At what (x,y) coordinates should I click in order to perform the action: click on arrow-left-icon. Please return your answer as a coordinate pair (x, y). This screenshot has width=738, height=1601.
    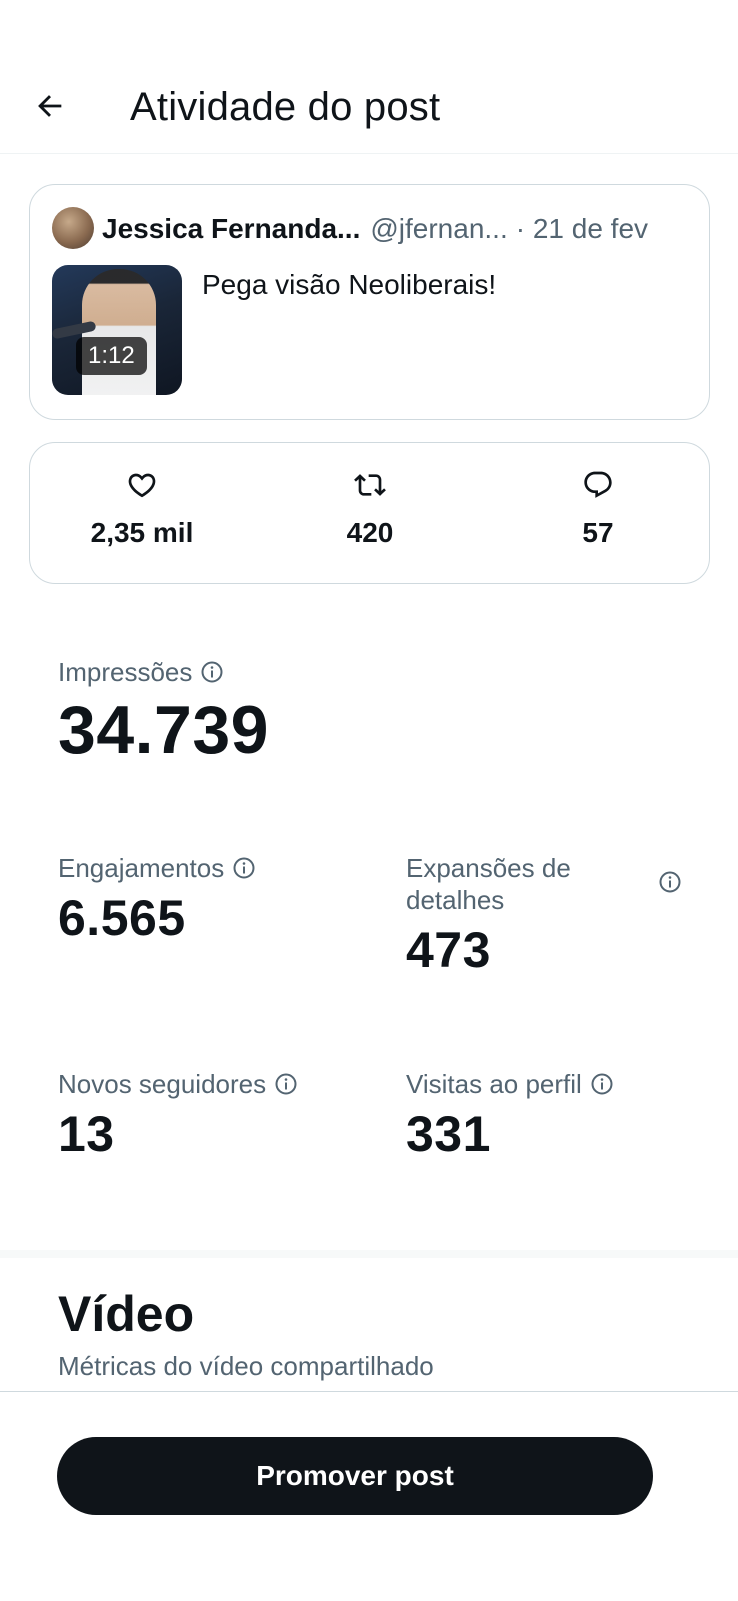
    Looking at the image, I should click on (50, 106).